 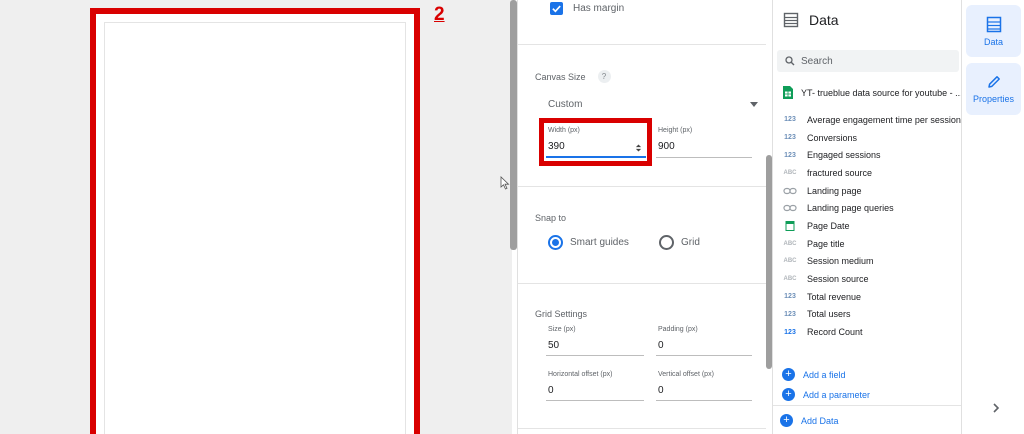 What do you see at coordinates (872, 138) in the screenshot?
I see `field-item: 123 Conversions` at bounding box center [872, 138].